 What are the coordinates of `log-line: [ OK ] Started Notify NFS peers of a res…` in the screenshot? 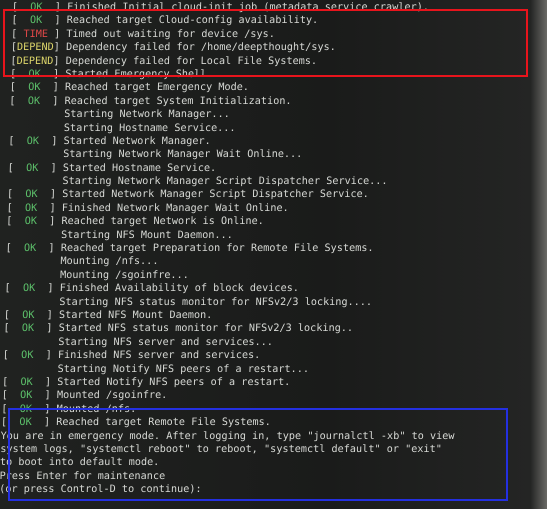 It's located at (146, 382).